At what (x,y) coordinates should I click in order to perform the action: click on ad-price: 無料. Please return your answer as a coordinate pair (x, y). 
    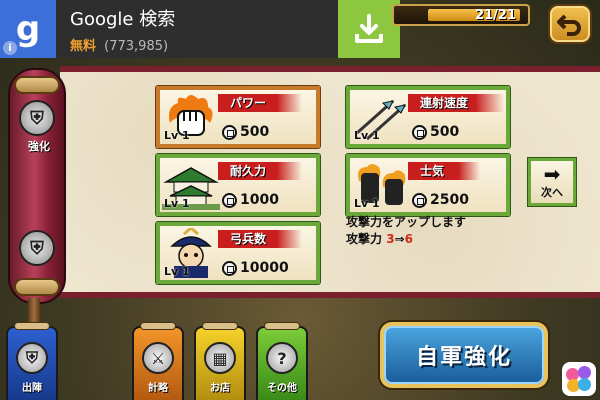
    Looking at the image, I should click on (83, 46).